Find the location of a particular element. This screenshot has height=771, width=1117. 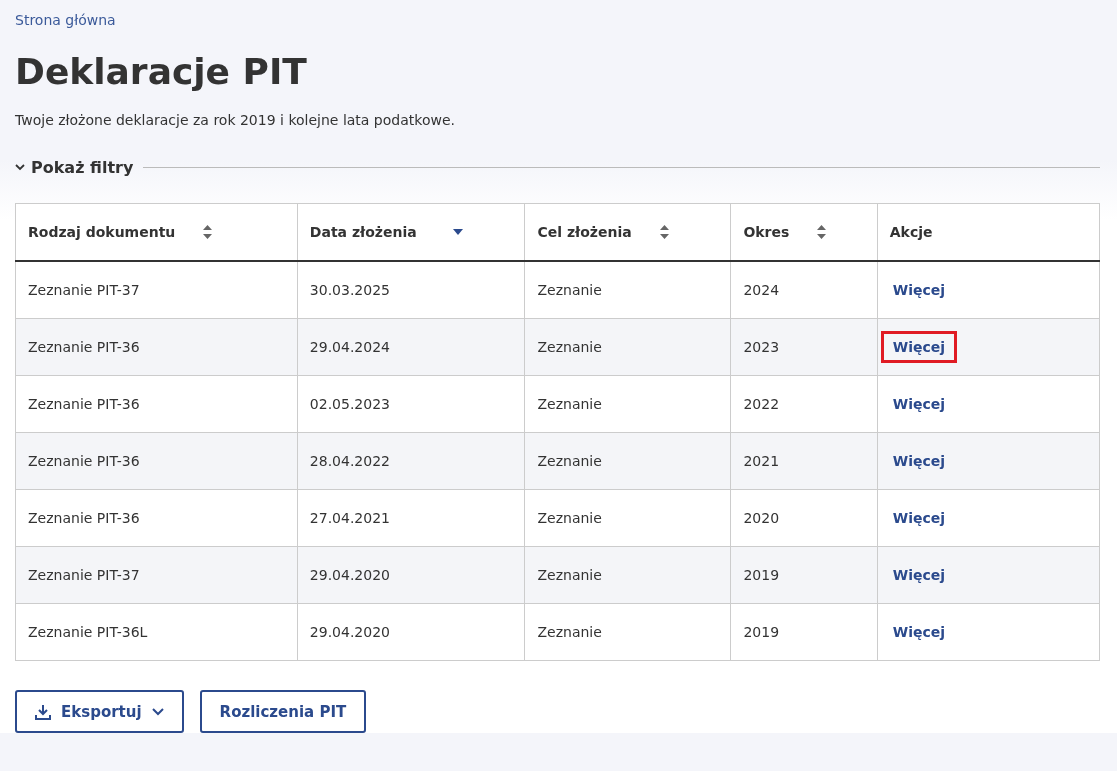

settlements-button: Rozliczenia PIT is located at coordinates (283, 711).